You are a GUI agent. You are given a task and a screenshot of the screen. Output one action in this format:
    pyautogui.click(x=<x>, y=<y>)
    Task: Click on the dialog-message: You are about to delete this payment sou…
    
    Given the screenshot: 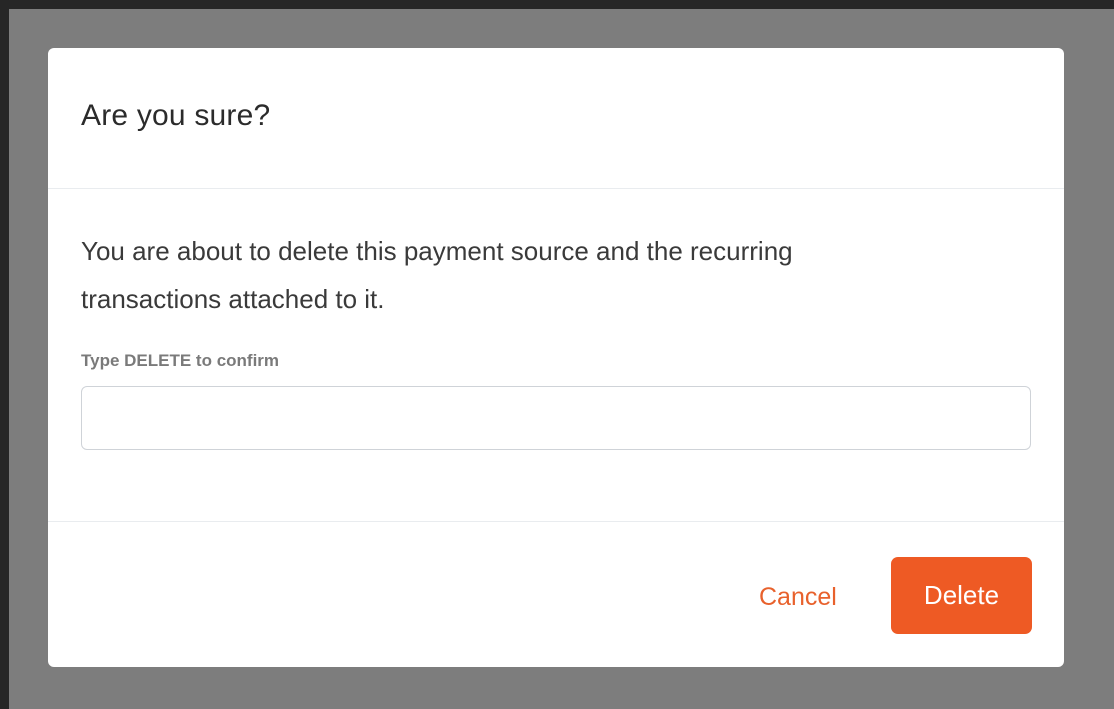 What is the action you would take?
    pyautogui.click(x=556, y=275)
    